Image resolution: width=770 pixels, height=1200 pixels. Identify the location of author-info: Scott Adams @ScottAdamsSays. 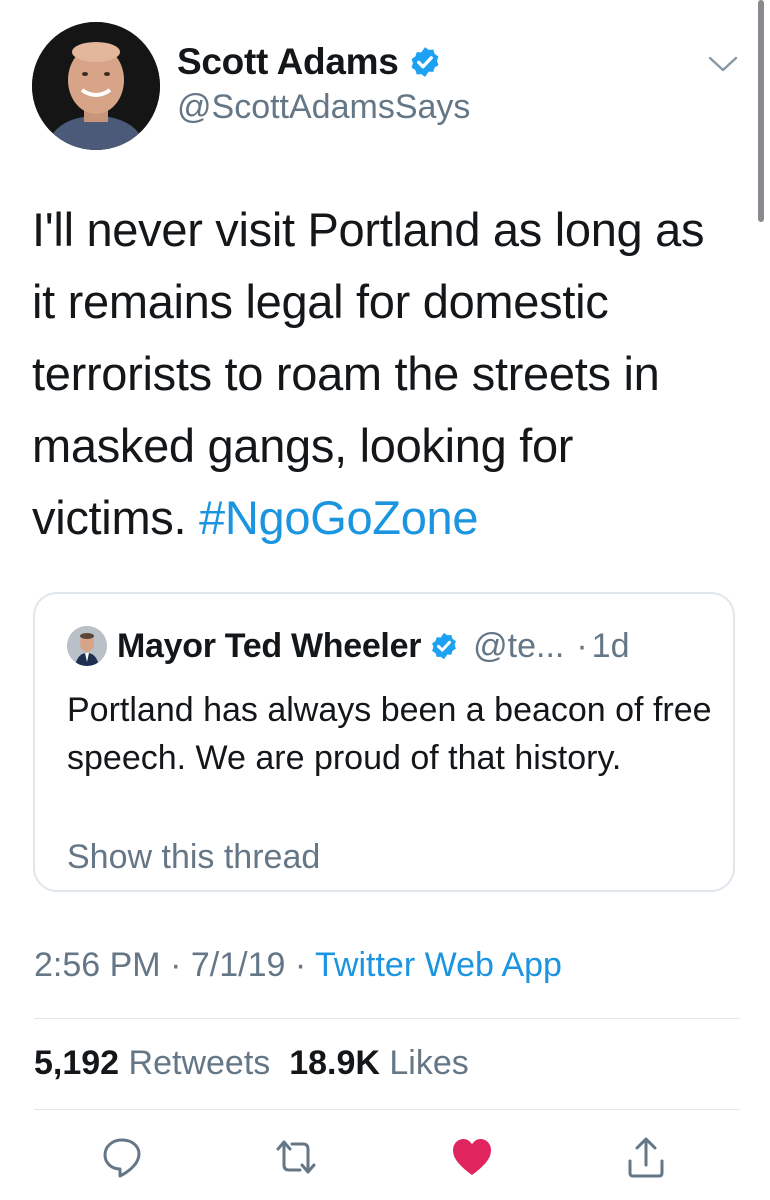
(323, 82).